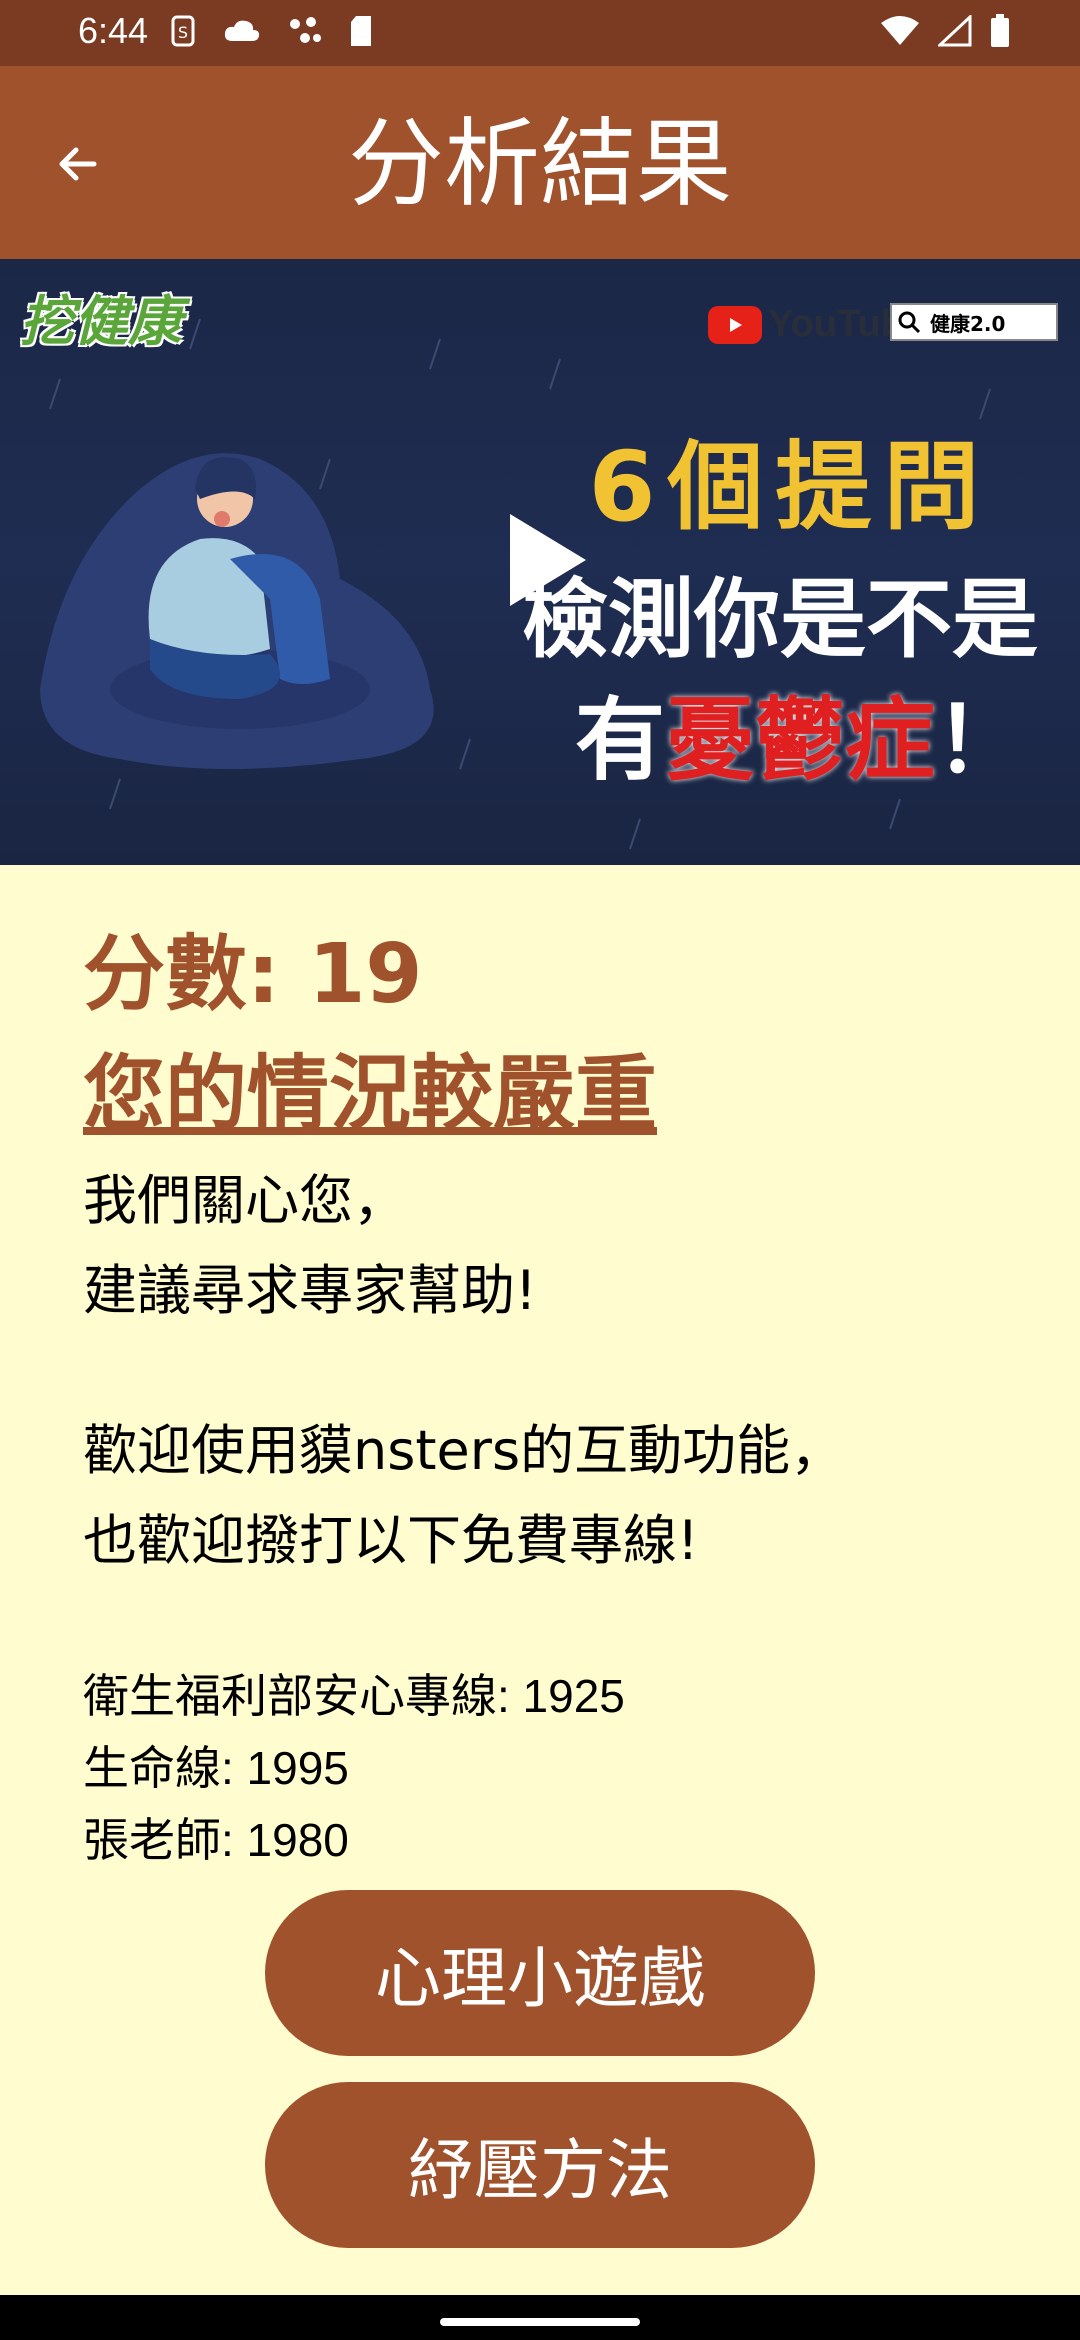  I want to click on page-title: 分析結果, so click(540, 164).